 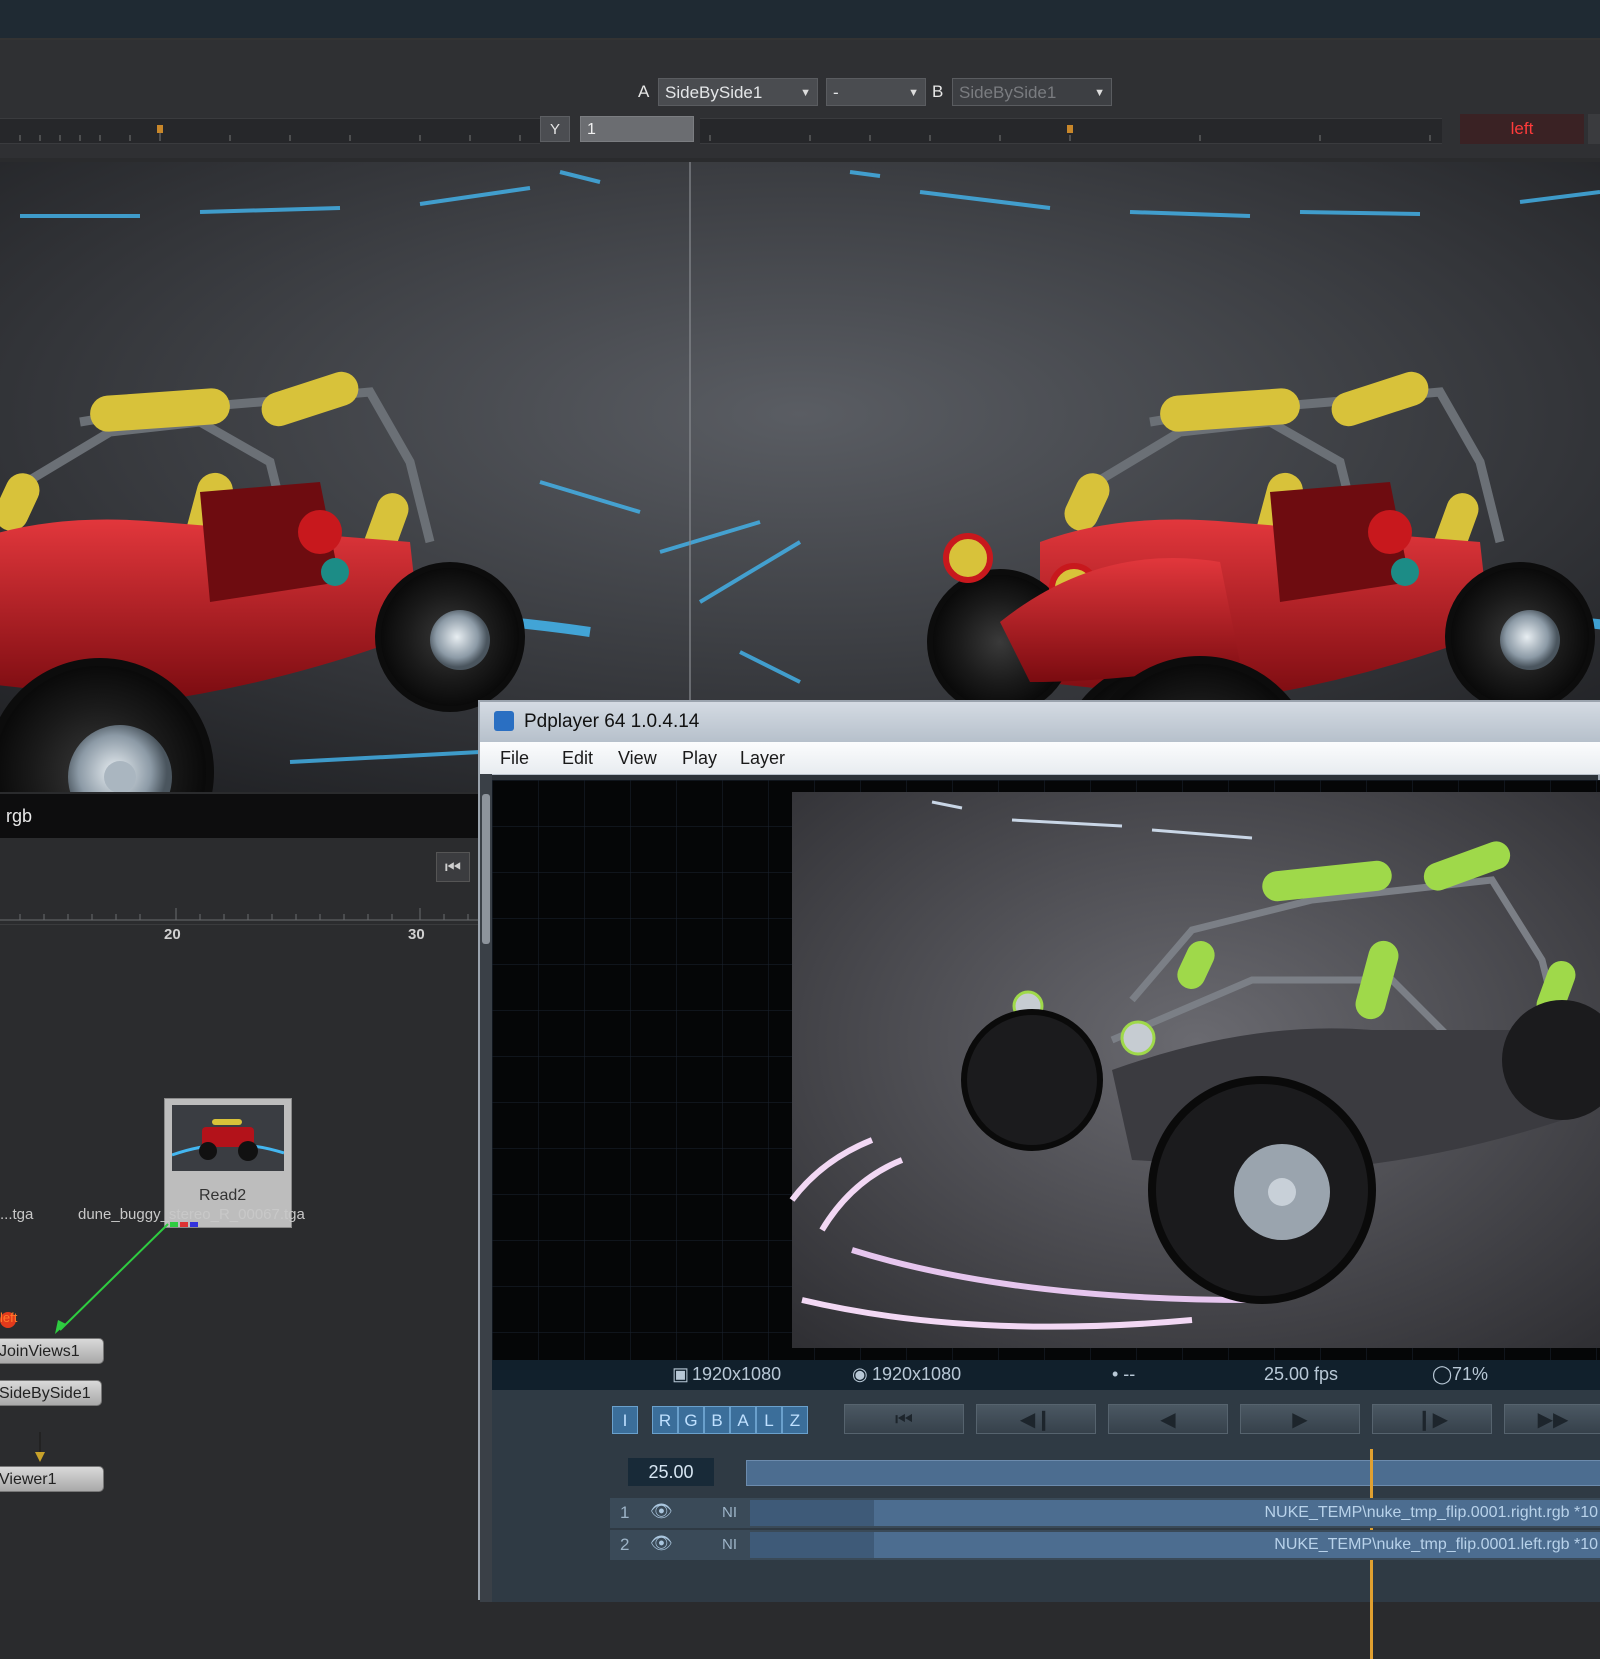 I want to click on view-left-button: left, so click(x=1522, y=129).